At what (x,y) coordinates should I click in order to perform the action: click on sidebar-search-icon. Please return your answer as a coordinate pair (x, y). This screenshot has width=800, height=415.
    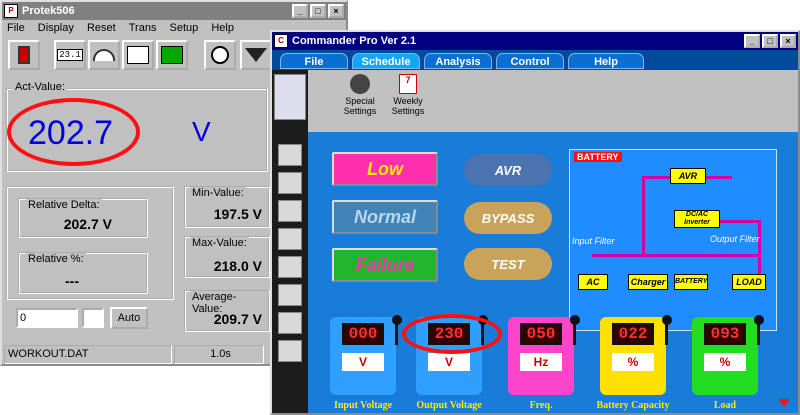
    Looking at the image, I should click on (290, 295).